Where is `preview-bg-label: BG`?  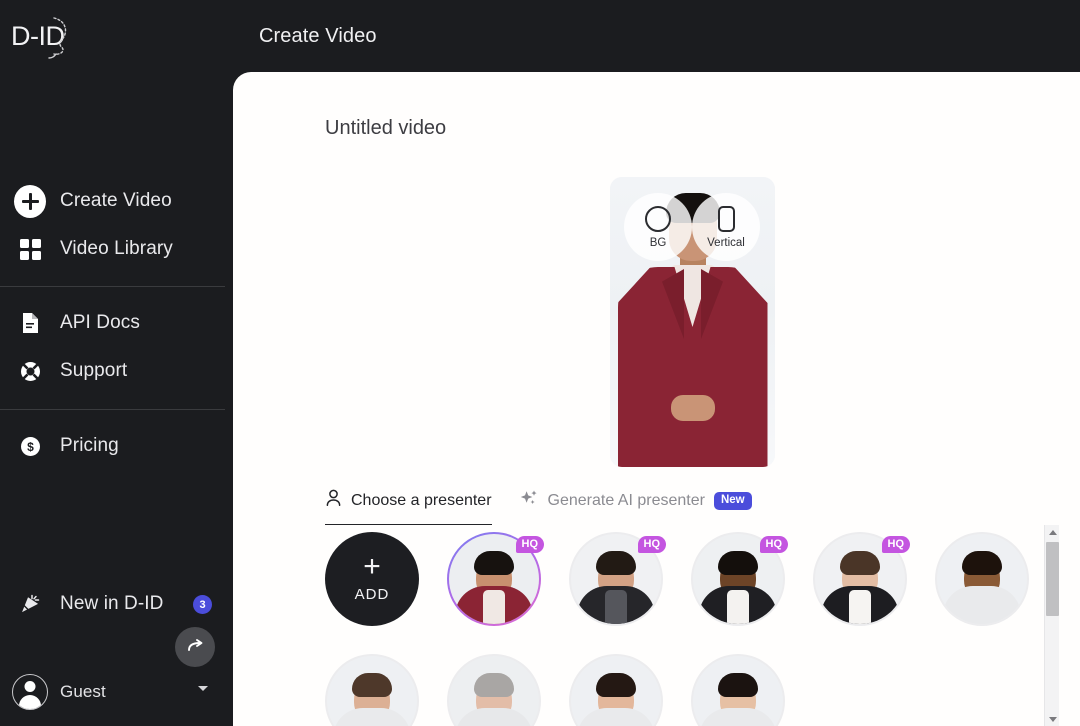
preview-bg-label: BG is located at coordinates (658, 242).